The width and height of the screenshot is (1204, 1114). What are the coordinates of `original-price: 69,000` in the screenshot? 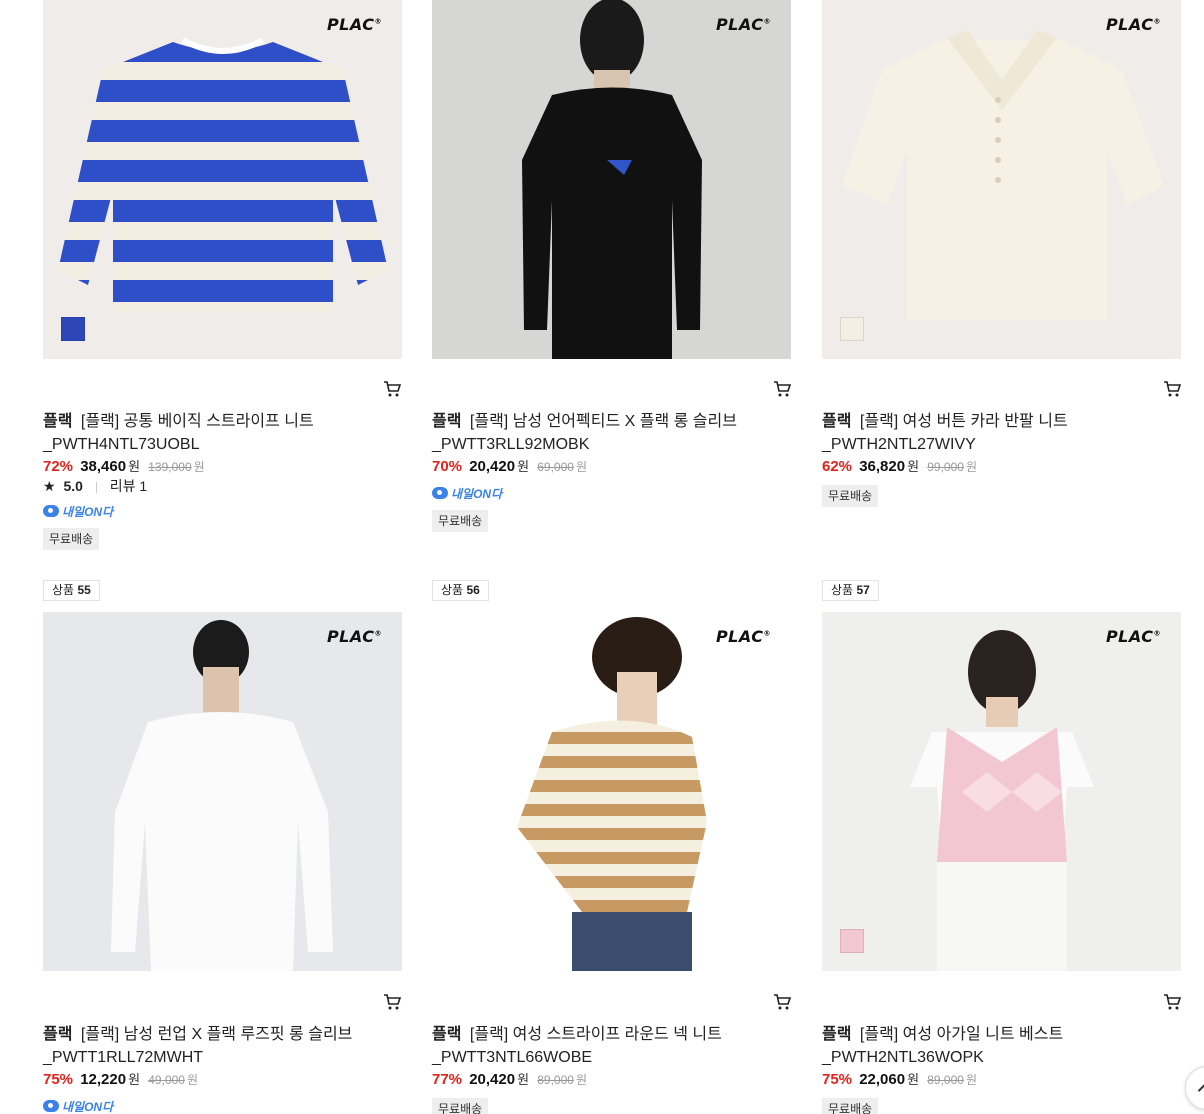 It's located at (555, 467).